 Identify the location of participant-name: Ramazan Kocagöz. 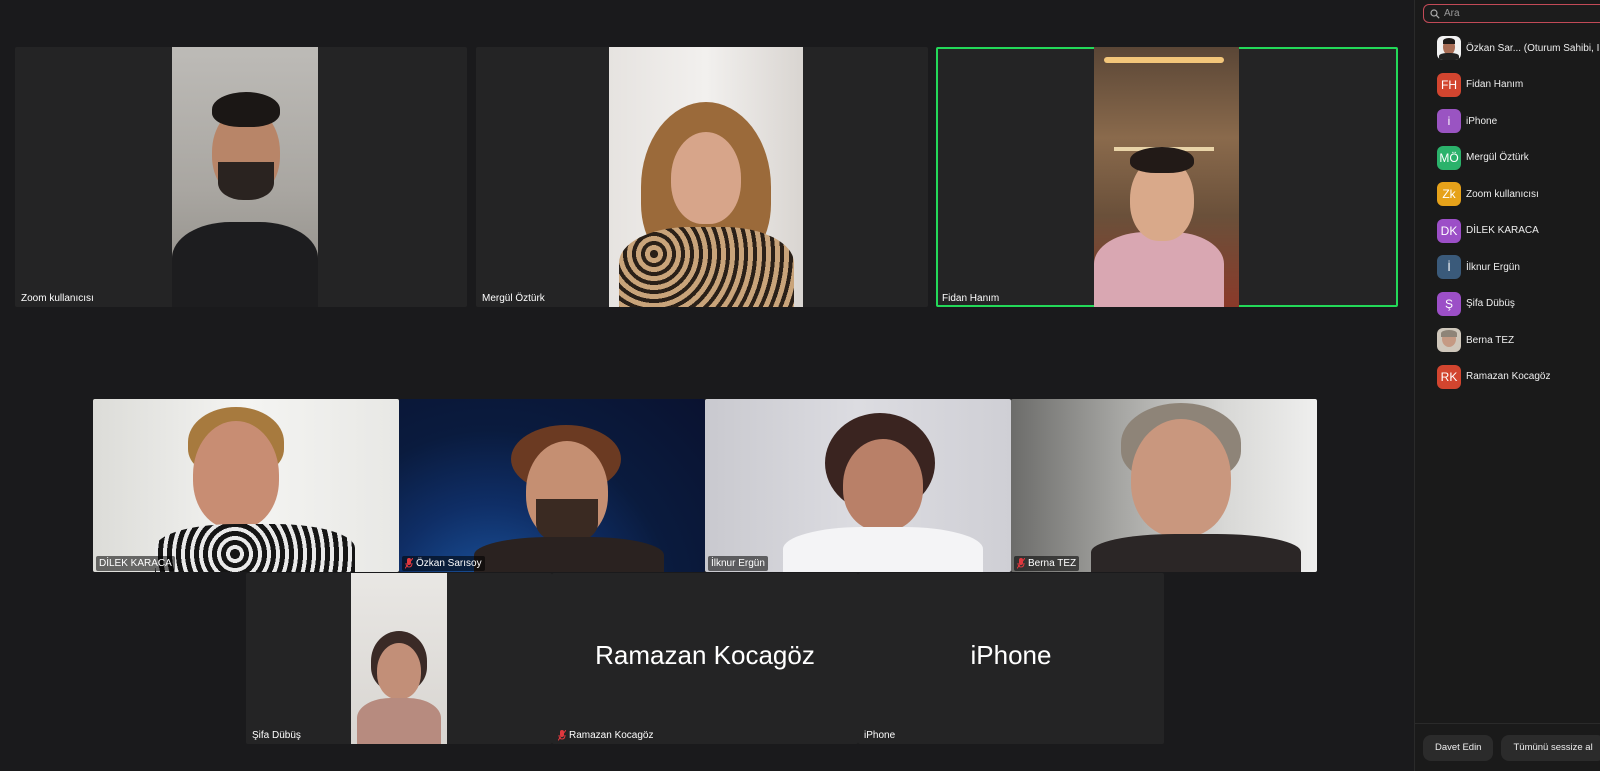
(1508, 377).